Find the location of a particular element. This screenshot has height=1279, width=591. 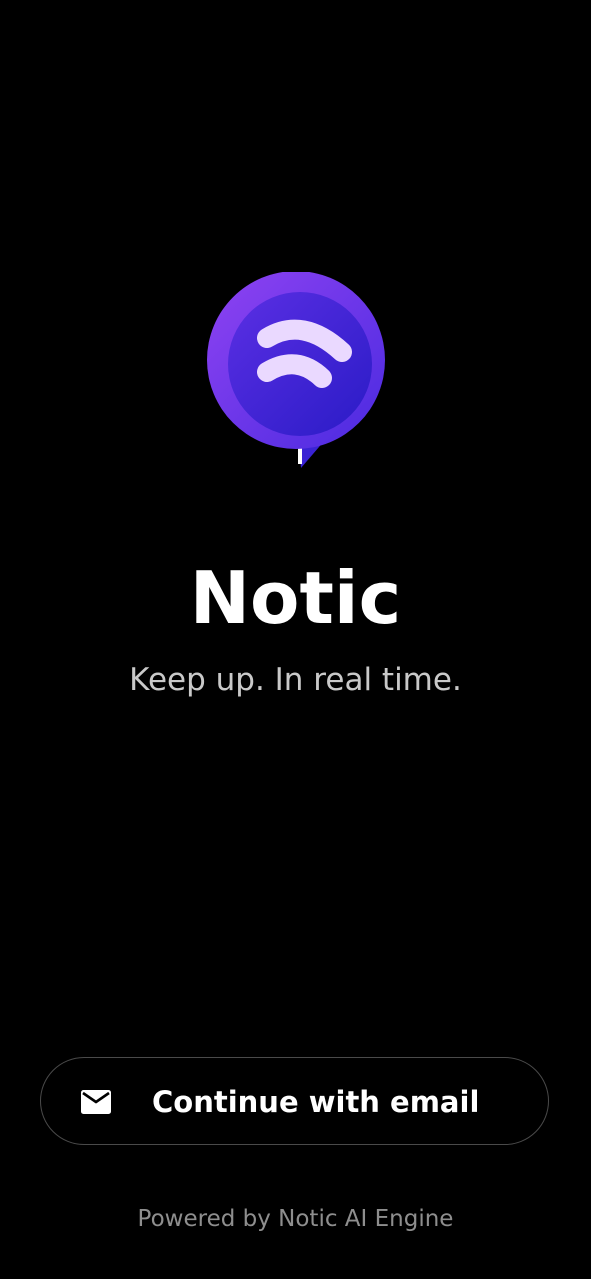

continue-with-email-label: Continue with email is located at coordinates (316, 1102).